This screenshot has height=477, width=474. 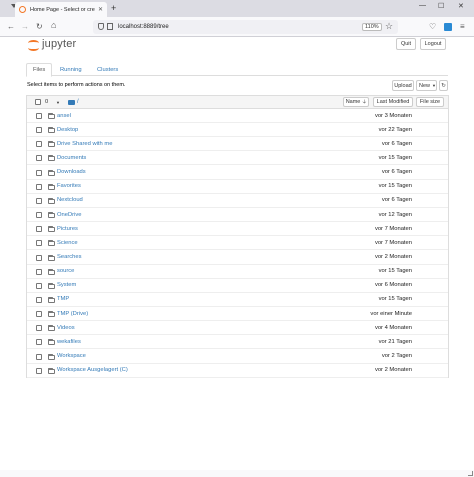 What do you see at coordinates (237, 286) in the screenshot?
I see `list-item: System vor 6 Monaten` at bounding box center [237, 286].